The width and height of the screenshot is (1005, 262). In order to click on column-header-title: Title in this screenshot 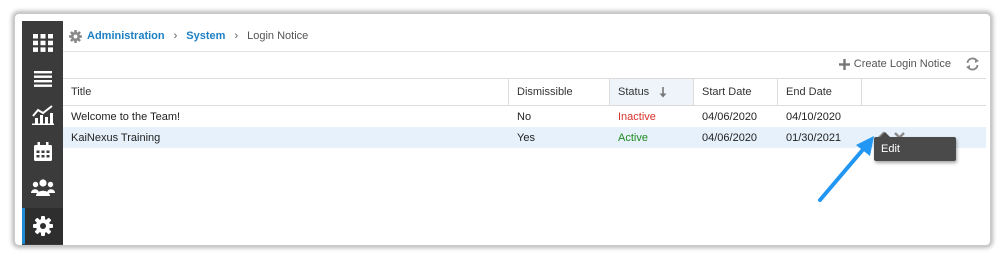, I will do `click(286, 92)`.